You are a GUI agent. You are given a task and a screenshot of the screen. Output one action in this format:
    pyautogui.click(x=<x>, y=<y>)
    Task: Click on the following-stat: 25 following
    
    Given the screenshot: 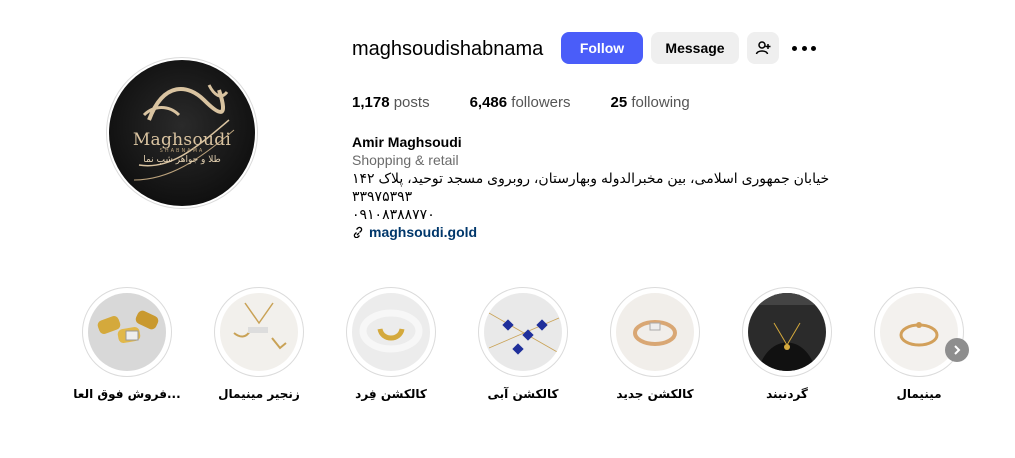 What is the action you would take?
    pyautogui.click(x=649, y=102)
    